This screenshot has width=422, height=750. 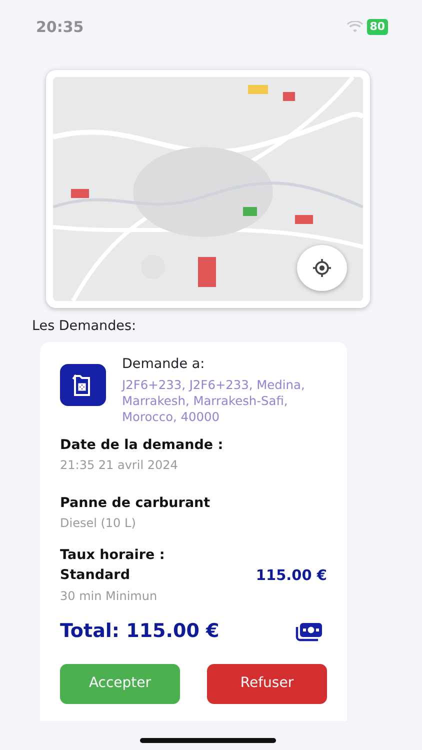 What do you see at coordinates (267, 684) in the screenshot?
I see `refuse-button: Refuser` at bounding box center [267, 684].